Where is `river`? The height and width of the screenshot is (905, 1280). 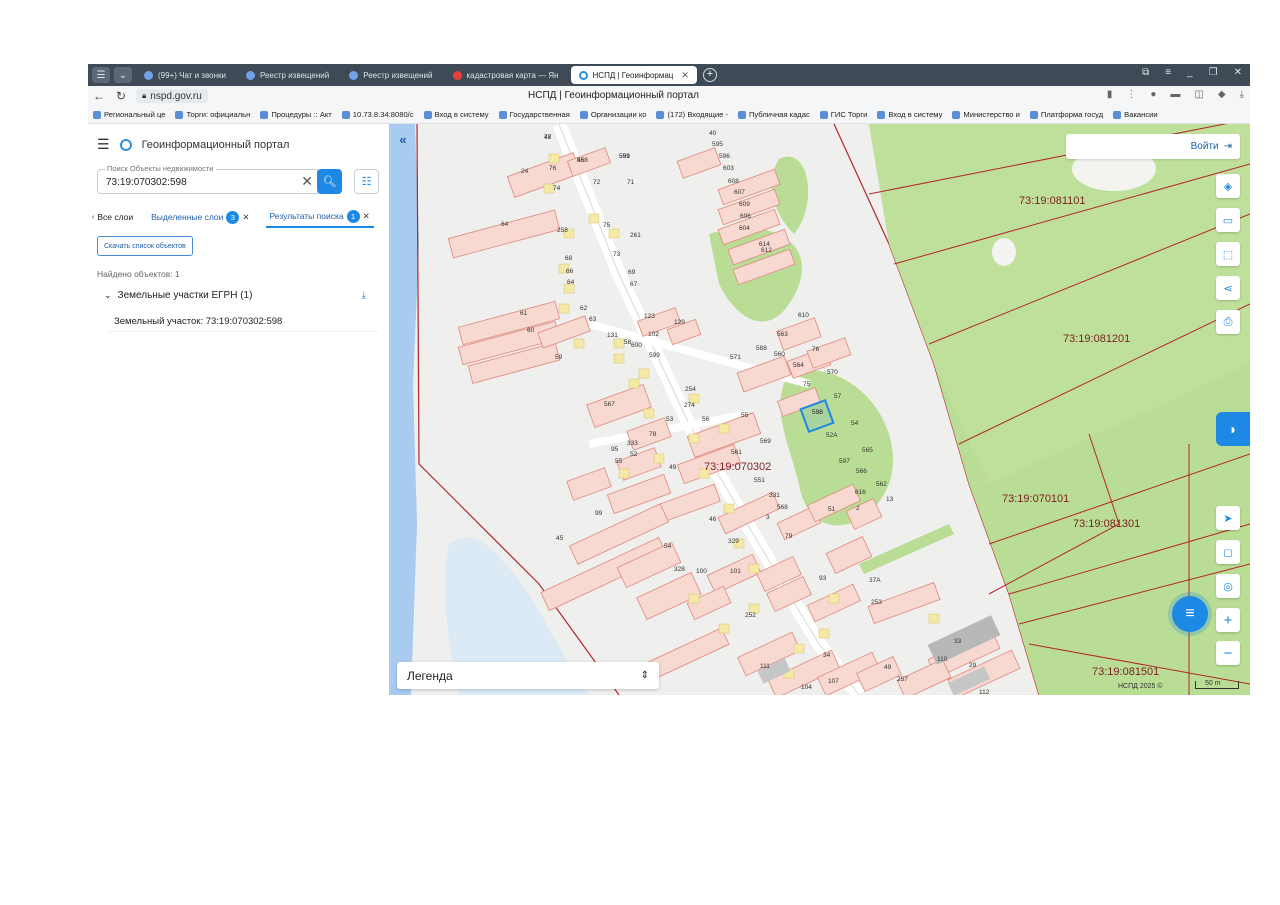 river is located at coordinates (404, 409).